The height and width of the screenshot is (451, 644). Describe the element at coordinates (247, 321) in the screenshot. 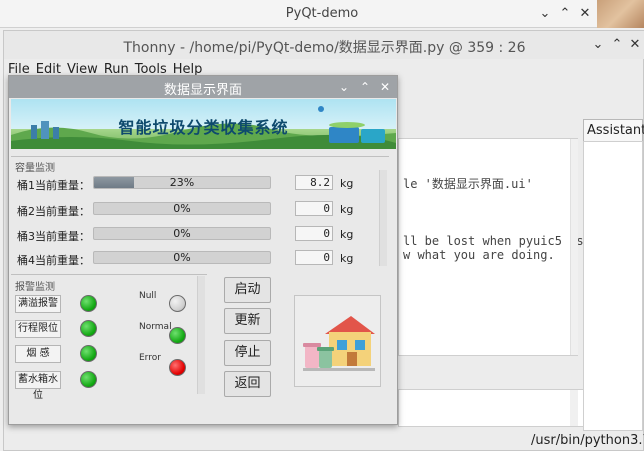

I see `update-button: 更新` at that location.